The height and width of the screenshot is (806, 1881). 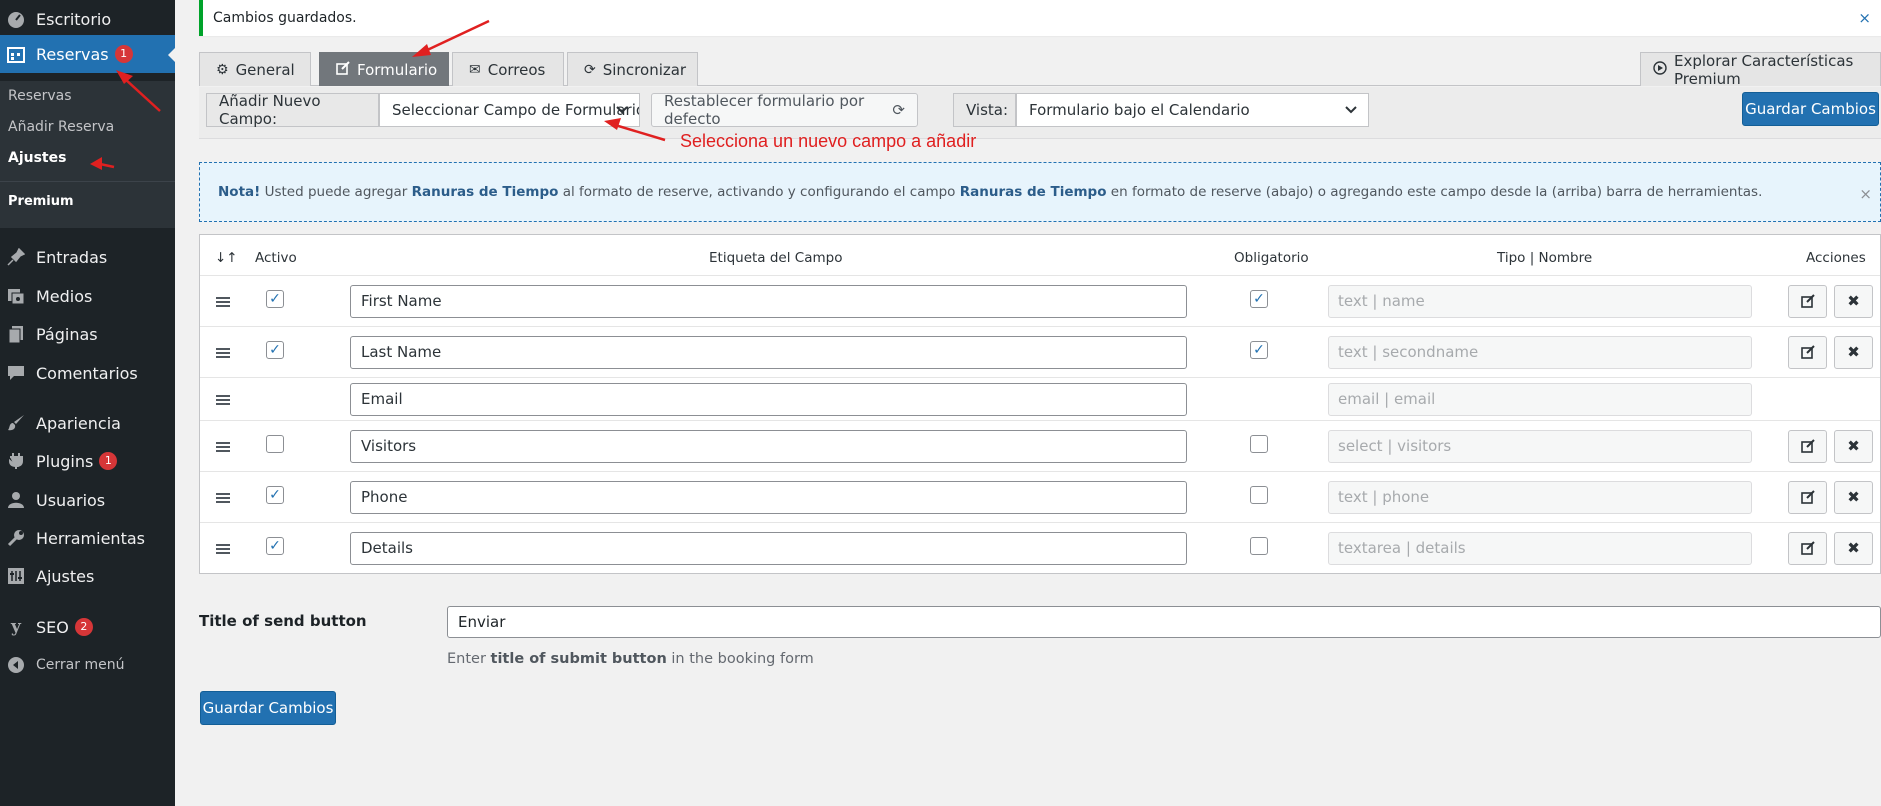 I want to click on menu-label: Usuarios, so click(x=71, y=500).